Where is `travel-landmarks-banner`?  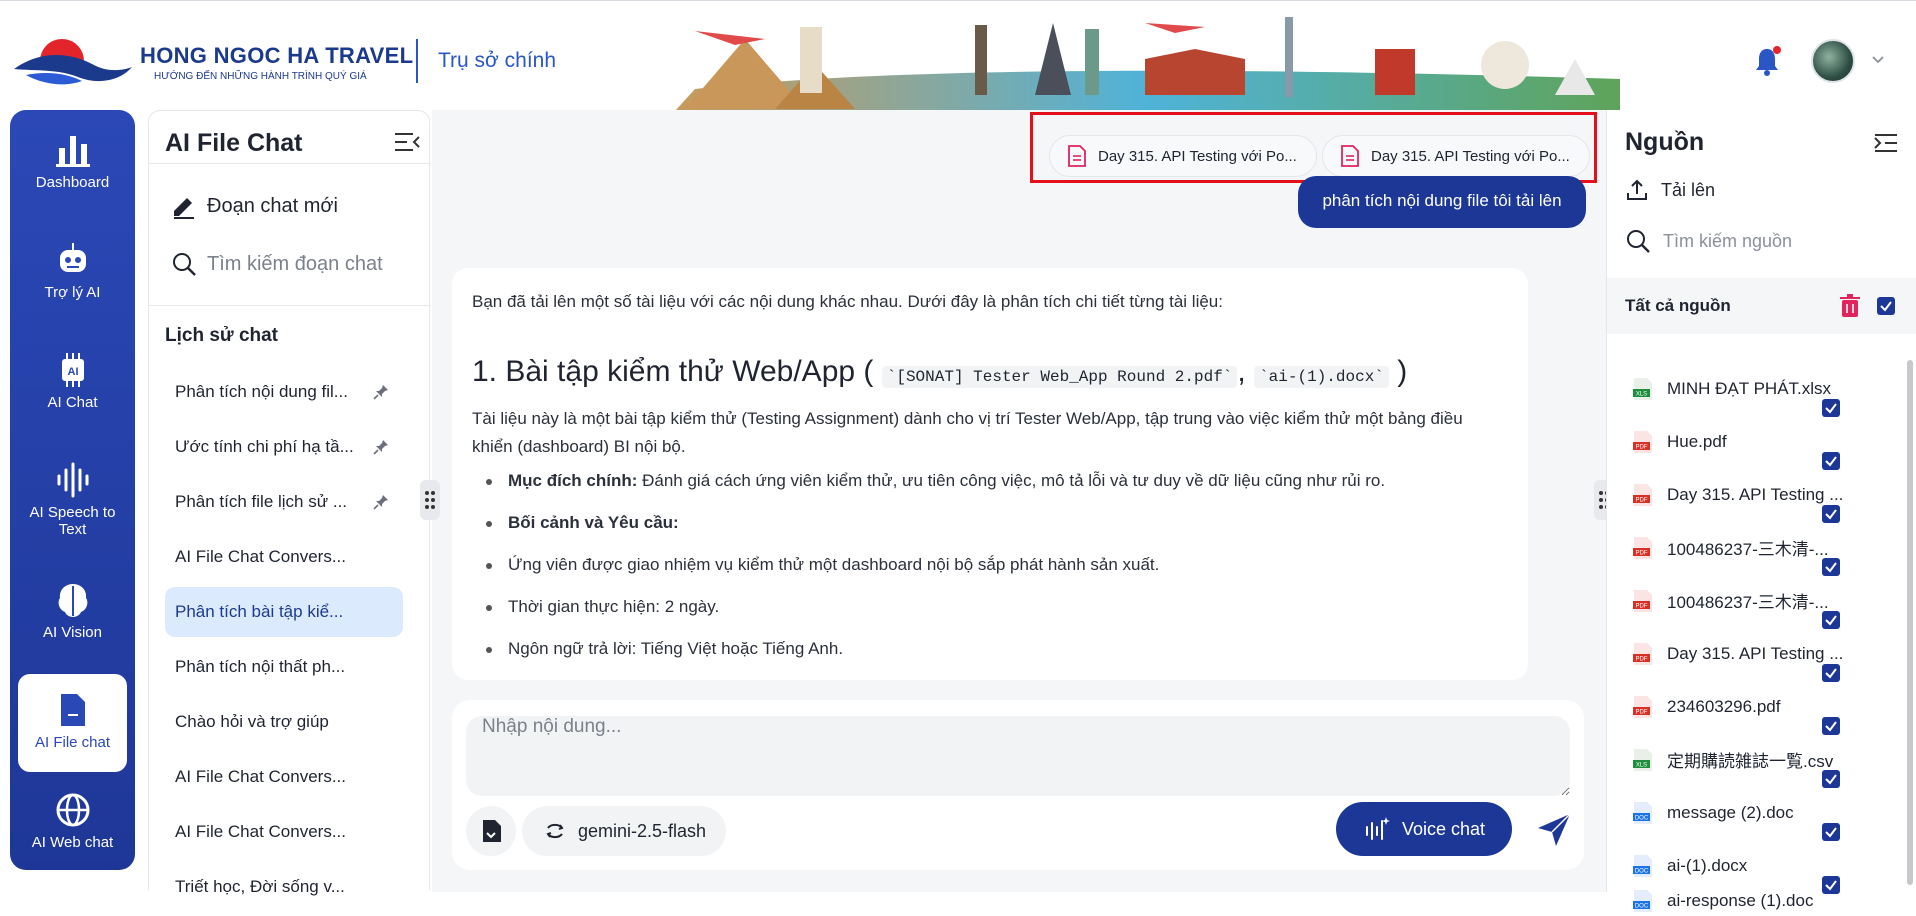 travel-landmarks-banner is located at coordinates (1147, 64).